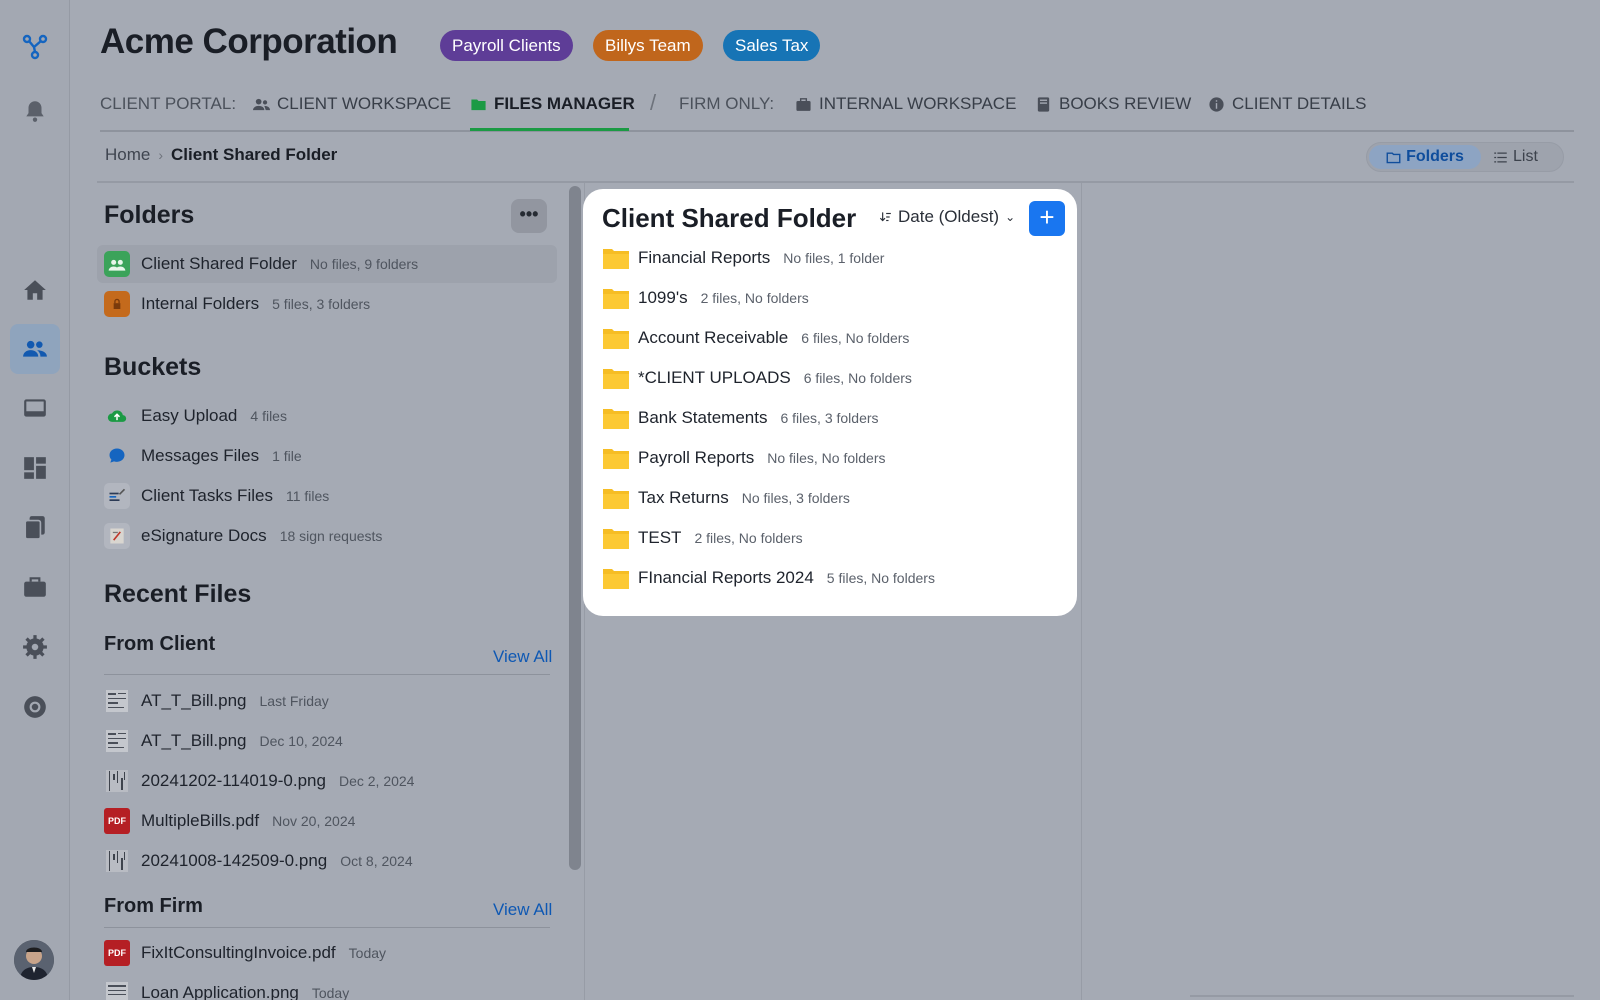 This screenshot has width=1600, height=1000. I want to click on folder-name: Bank Statements, so click(703, 417).